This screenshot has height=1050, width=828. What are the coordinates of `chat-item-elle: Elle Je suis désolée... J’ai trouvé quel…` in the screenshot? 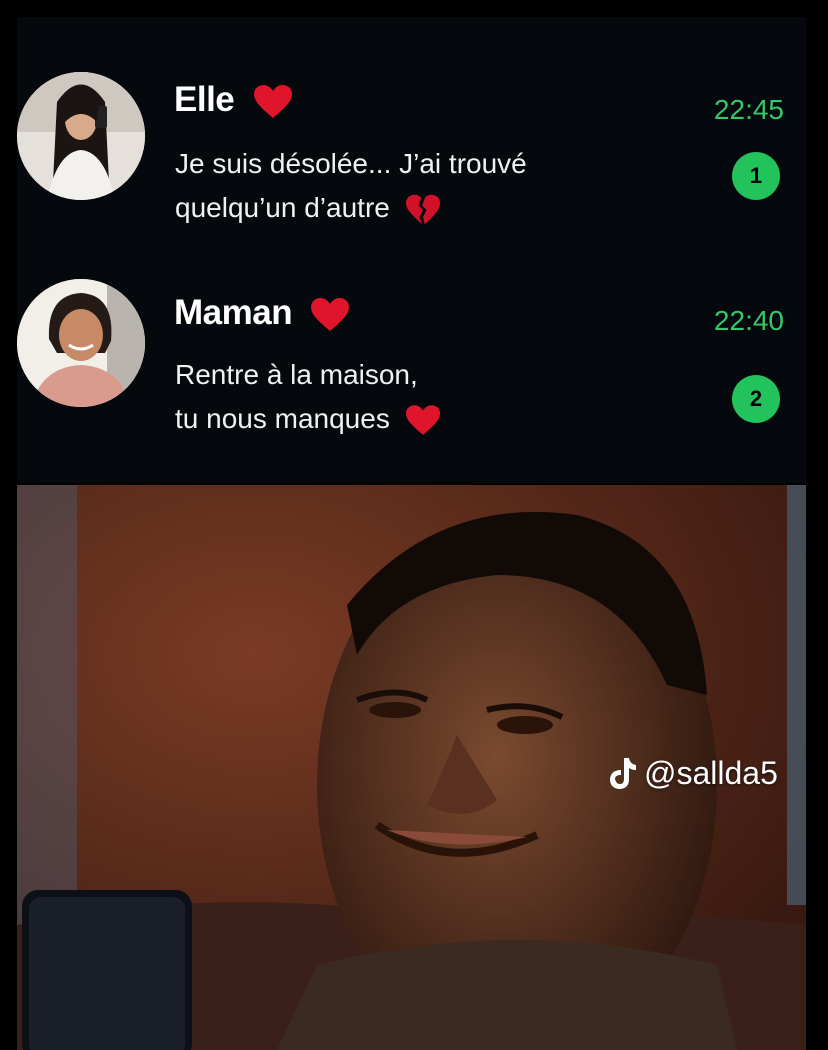 It's located at (411, 152).